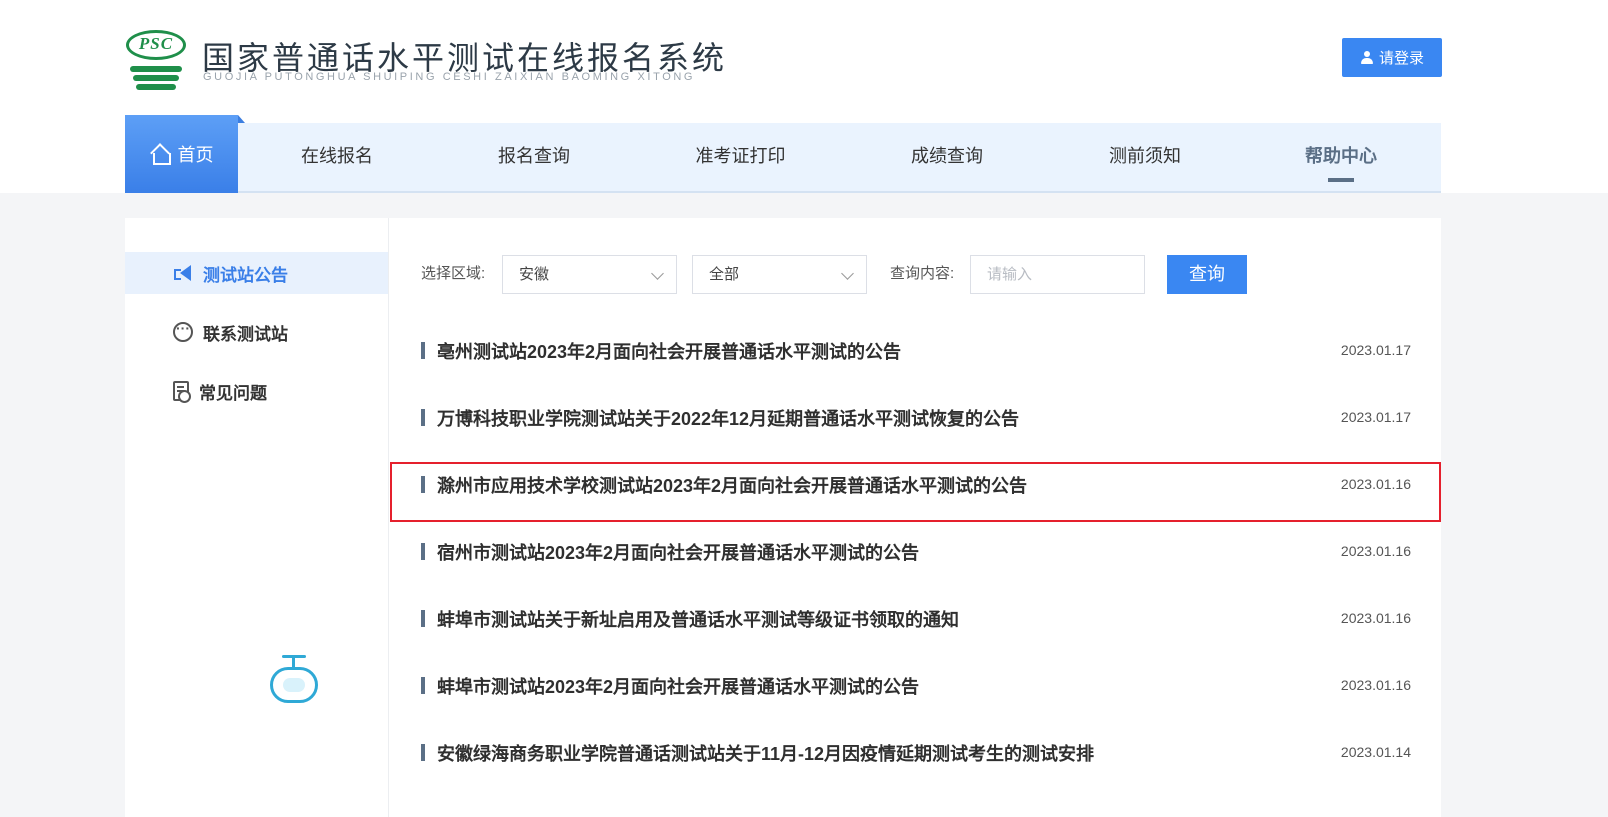 The width and height of the screenshot is (1608, 817). What do you see at coordinates (245, 275) in the screenshot?
I see `sidebar-item-label: 测试站公告` at bounding box center [245, 275].